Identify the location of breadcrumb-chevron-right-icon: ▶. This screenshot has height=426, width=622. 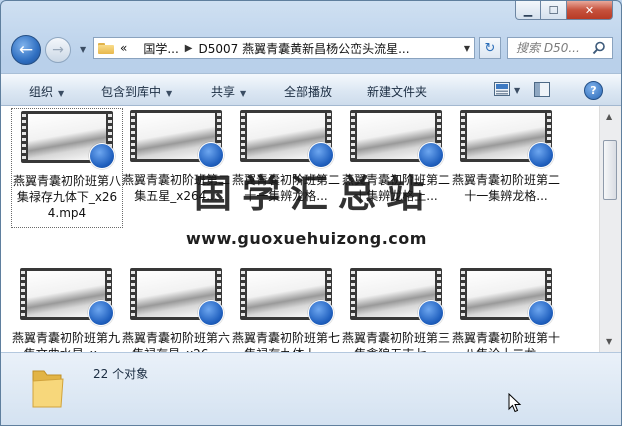
(189, 48).